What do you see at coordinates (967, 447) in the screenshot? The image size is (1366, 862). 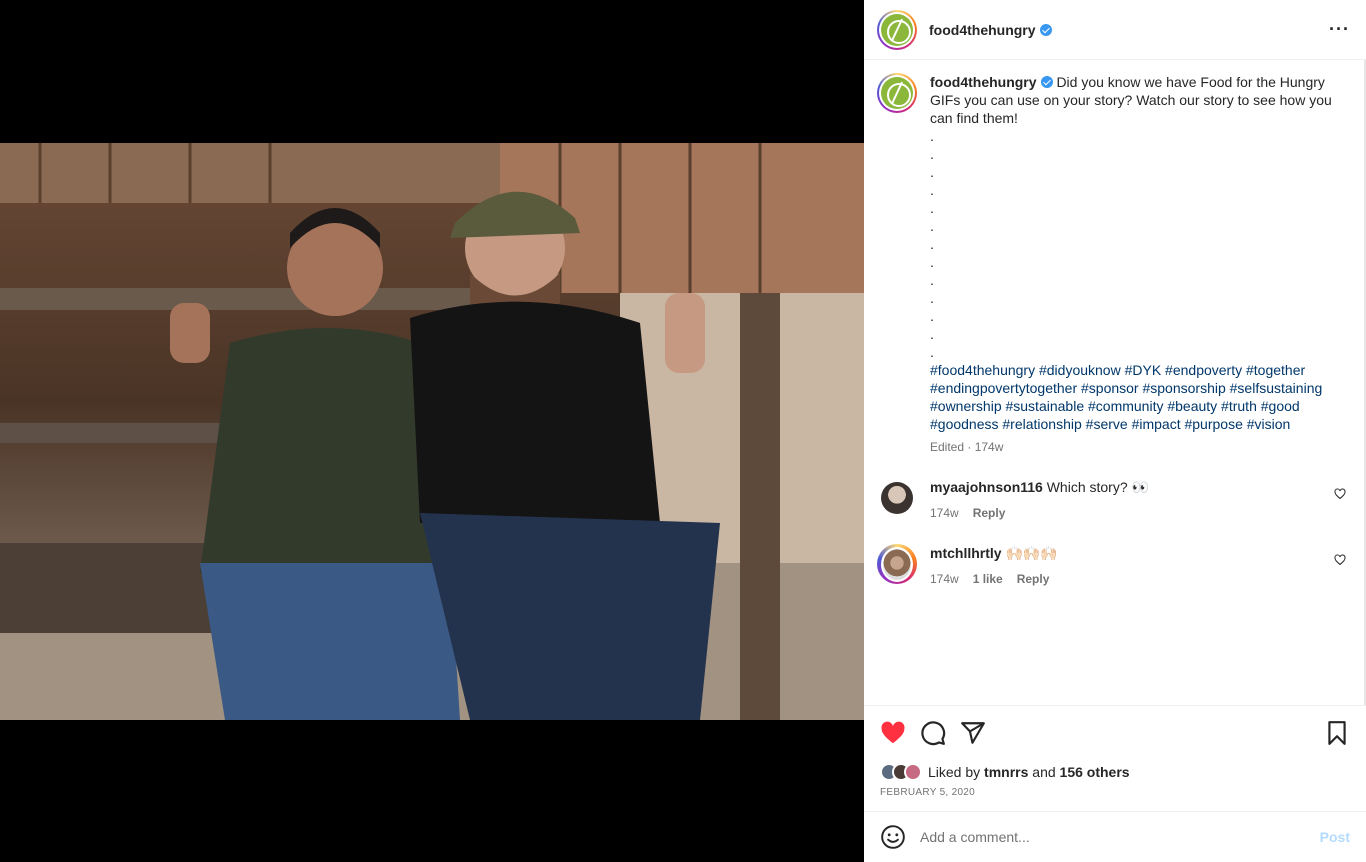 I see `caption-meta: Edited · 174w` at bounding box center [967, 447].